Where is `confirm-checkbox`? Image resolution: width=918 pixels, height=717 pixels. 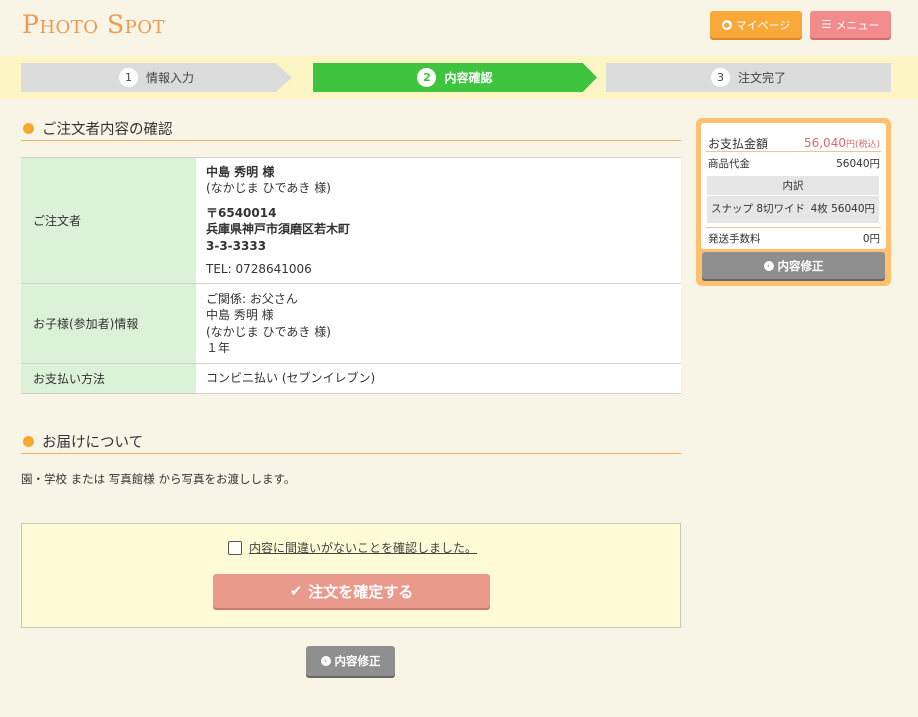
confirm-checkbox is located at coordinates (235, 547).